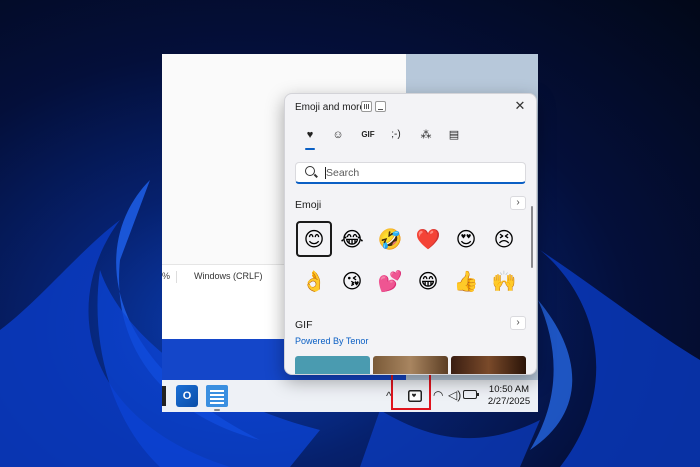 This screenshot has width=700, height=467. What do you see at coordinates (426, 136) in the screenshot?
I see `tab-symbols: ⁂` at bounding box center [426, 136].